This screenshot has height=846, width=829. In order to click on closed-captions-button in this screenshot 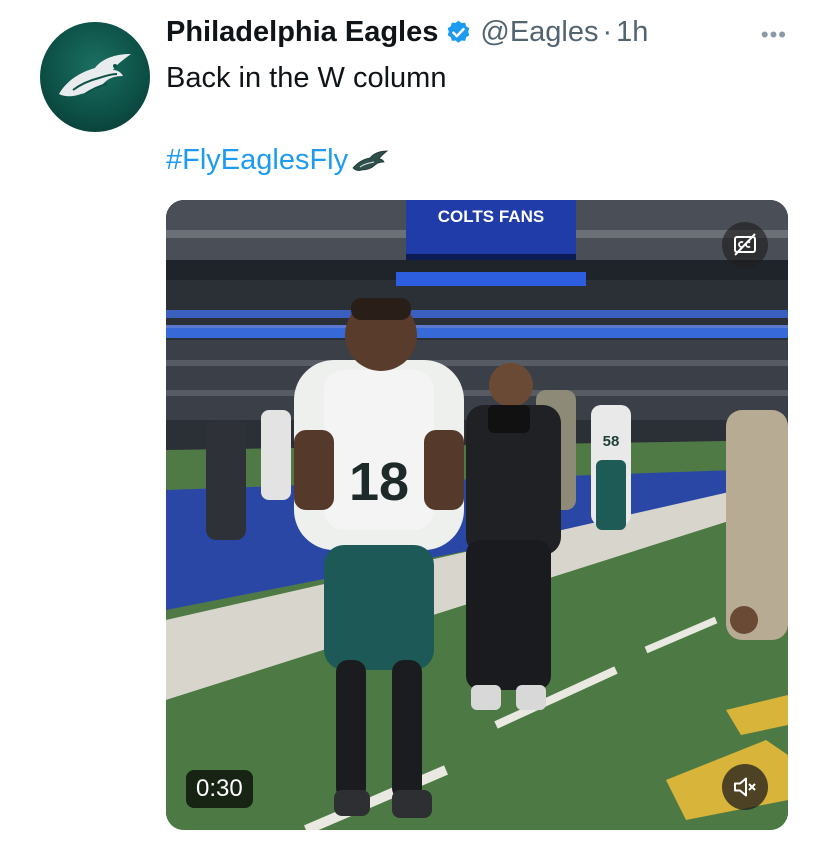, I will do `click(745, 245)`.